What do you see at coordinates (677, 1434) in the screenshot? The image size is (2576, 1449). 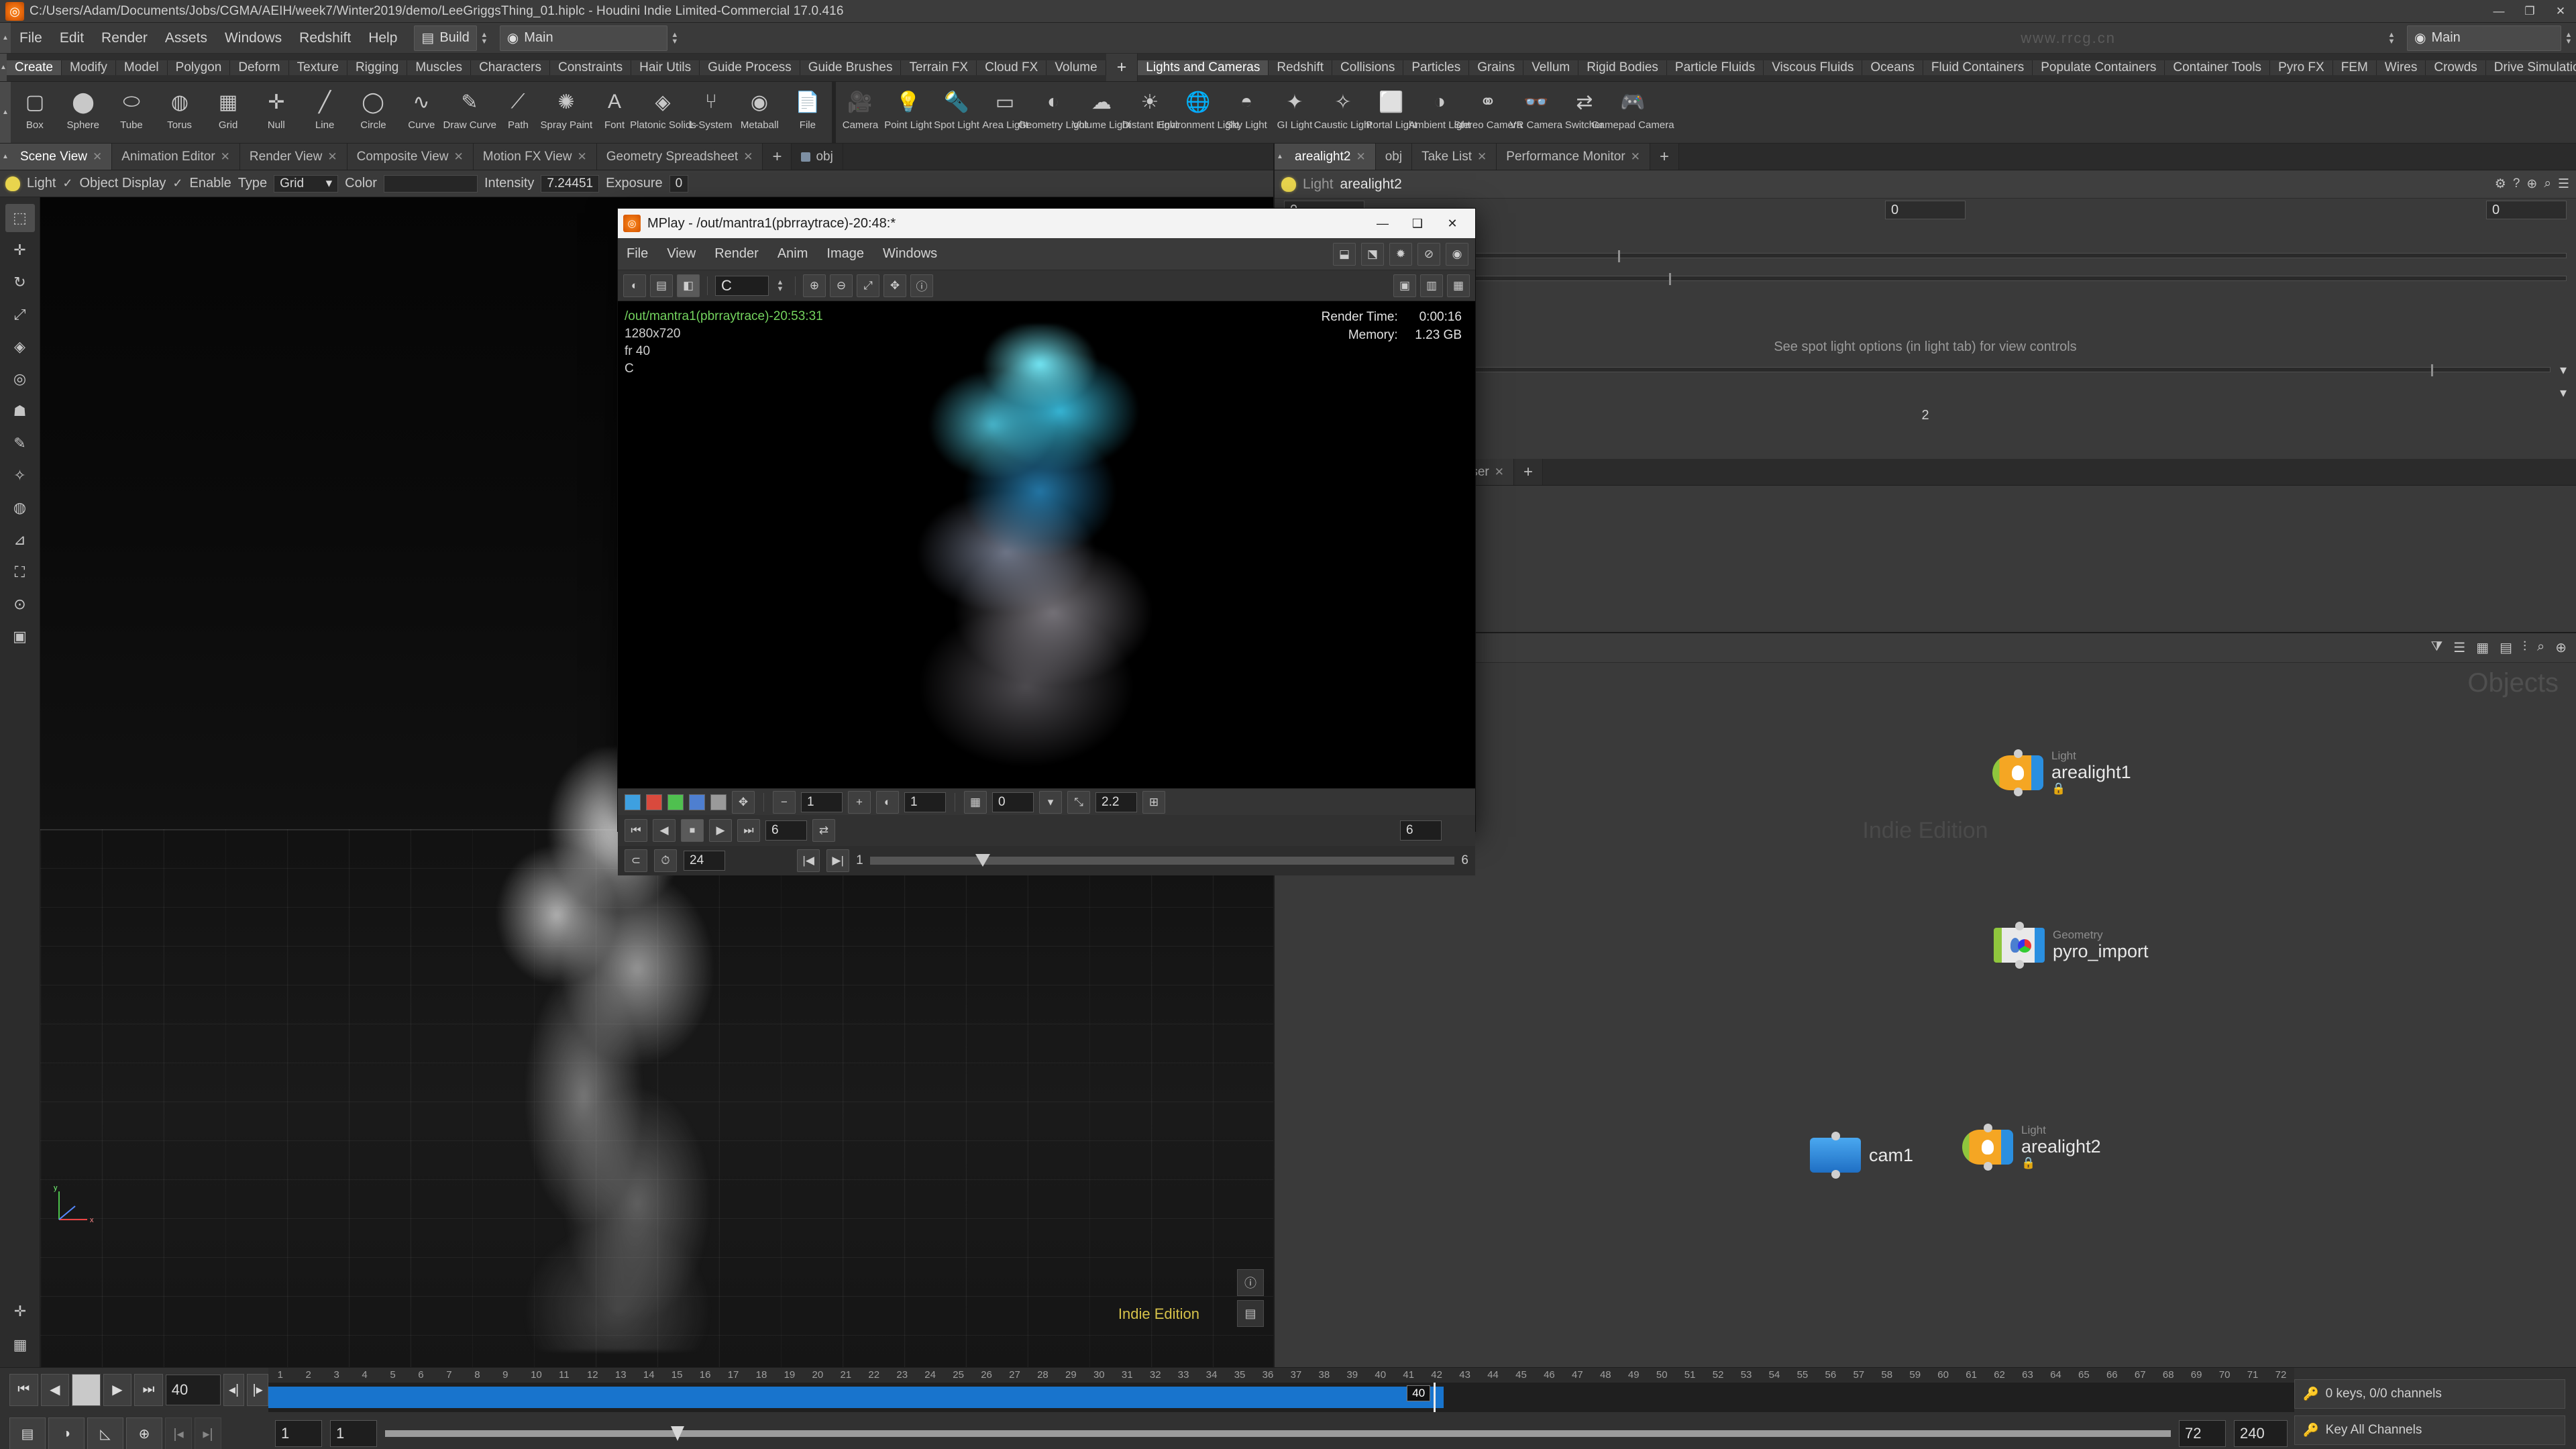 I see `timeline-range-knob` at bounding box center [677, 1434].